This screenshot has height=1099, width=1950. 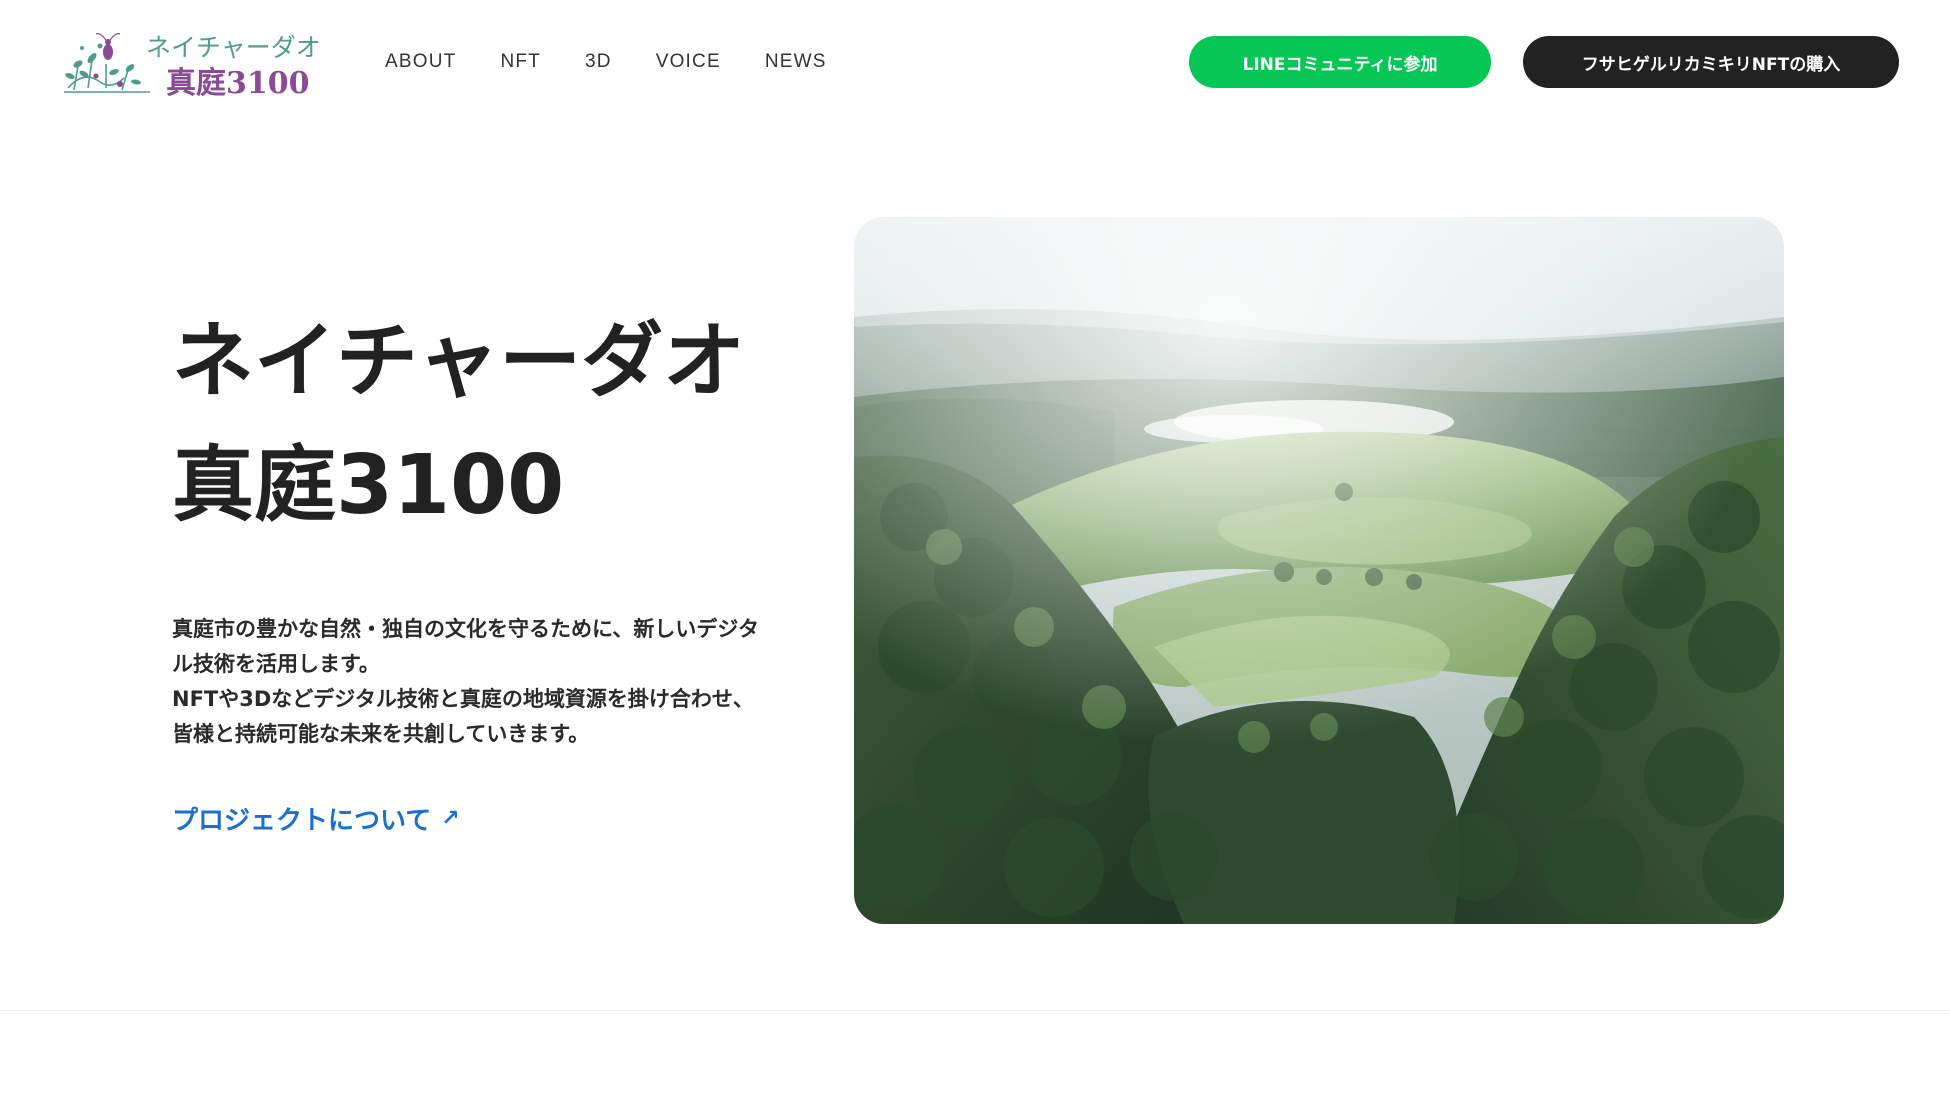 I want to click on nav-item-voice: VOICE, so click(x=688, y=62).